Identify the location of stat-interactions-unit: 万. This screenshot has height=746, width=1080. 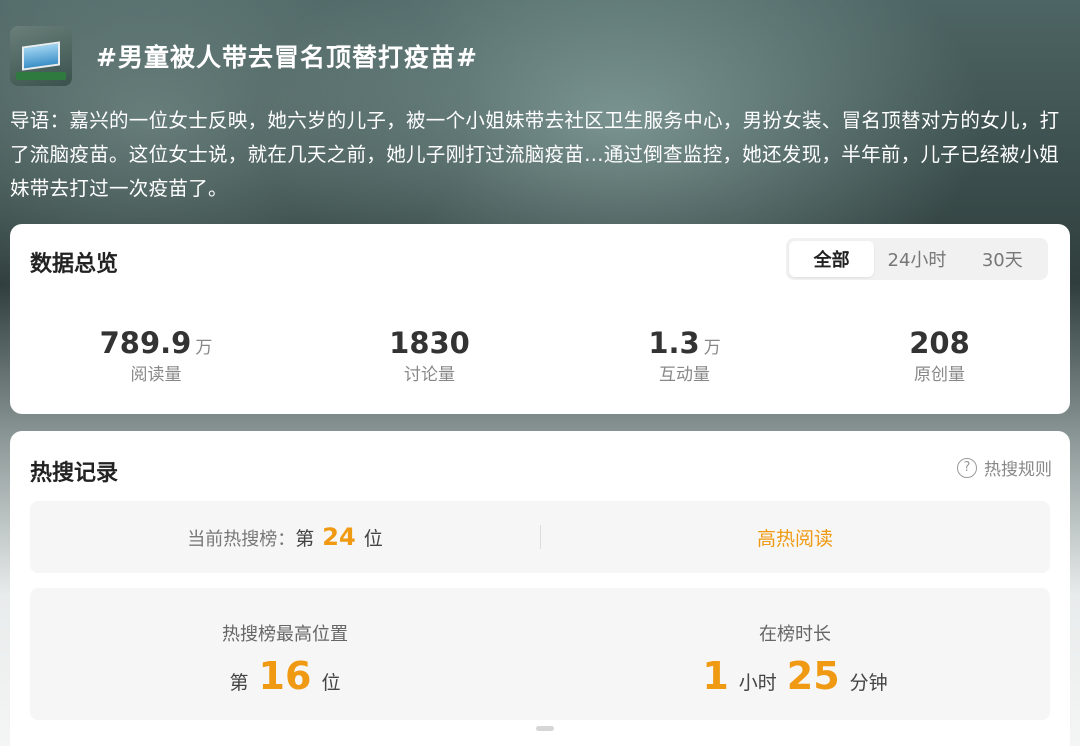
(712, 348).